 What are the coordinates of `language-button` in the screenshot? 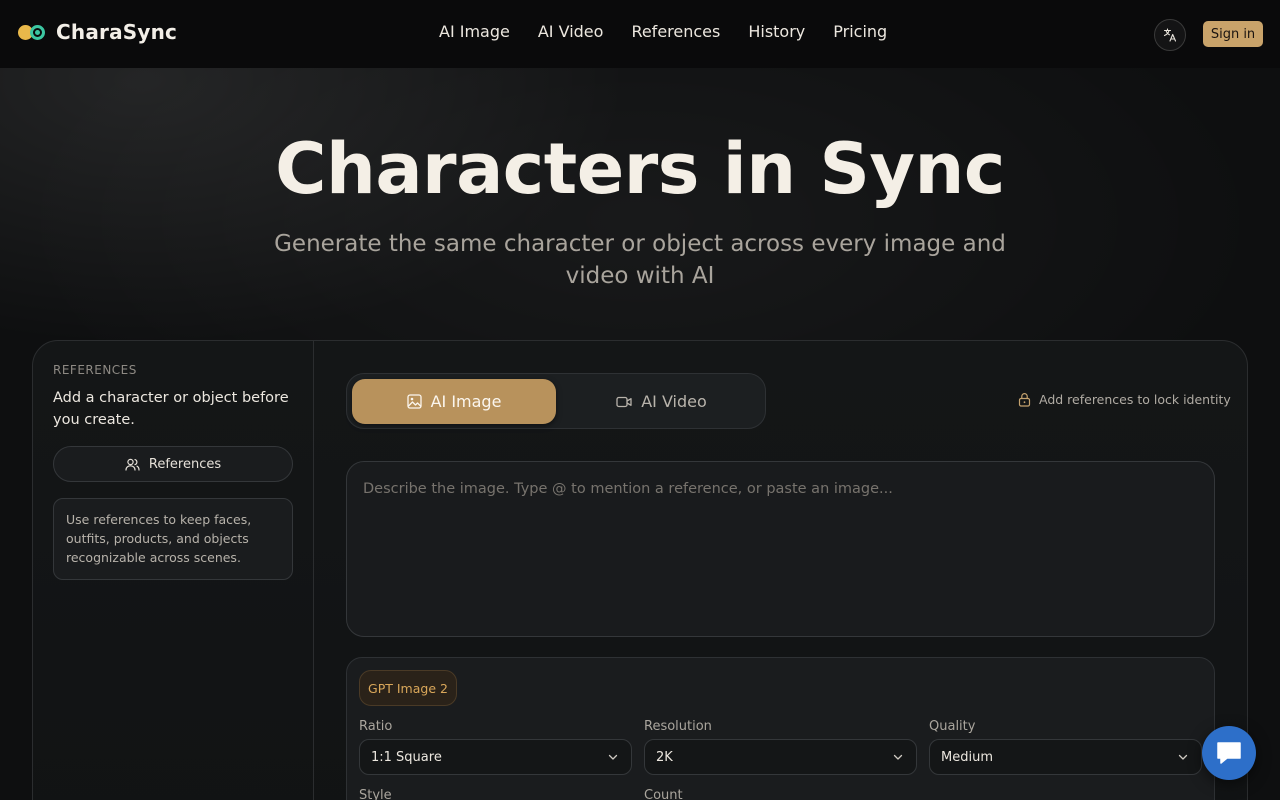 It's located at (1170, 35).